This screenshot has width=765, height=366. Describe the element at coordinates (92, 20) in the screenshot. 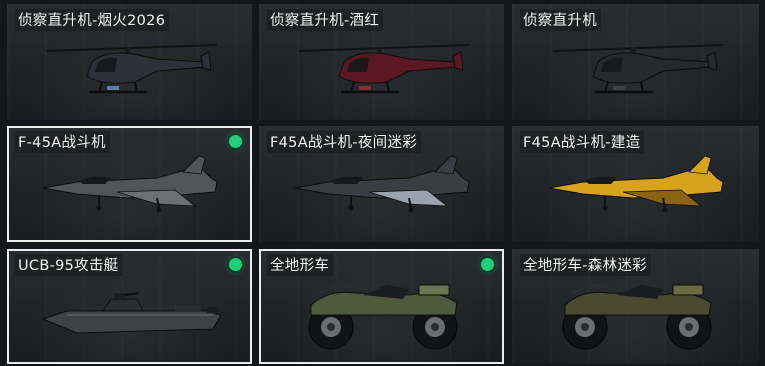

I see `vehicle-name: 侦察直升机-烟火2026` at that location.